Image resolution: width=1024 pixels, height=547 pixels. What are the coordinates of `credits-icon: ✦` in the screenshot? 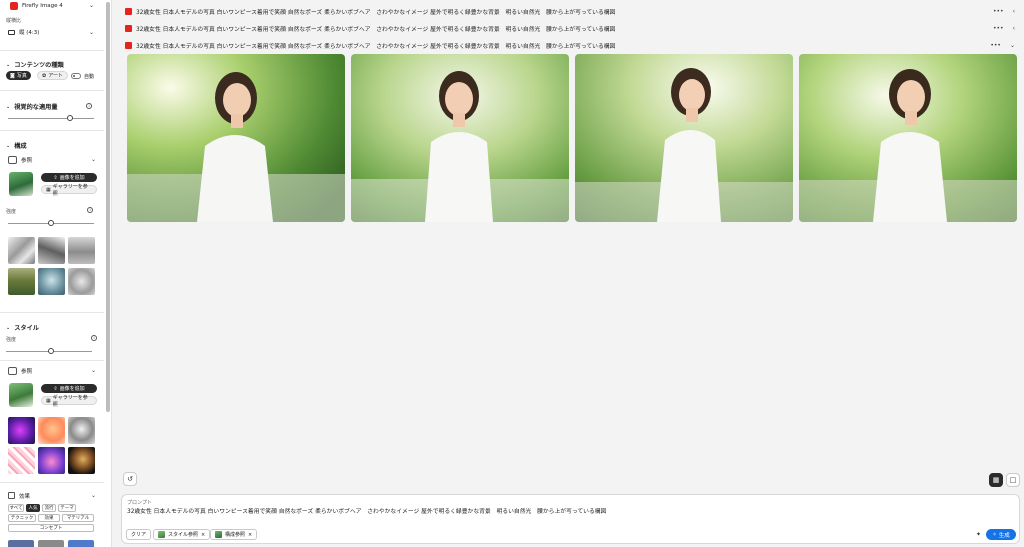 It's located at (978, 534).